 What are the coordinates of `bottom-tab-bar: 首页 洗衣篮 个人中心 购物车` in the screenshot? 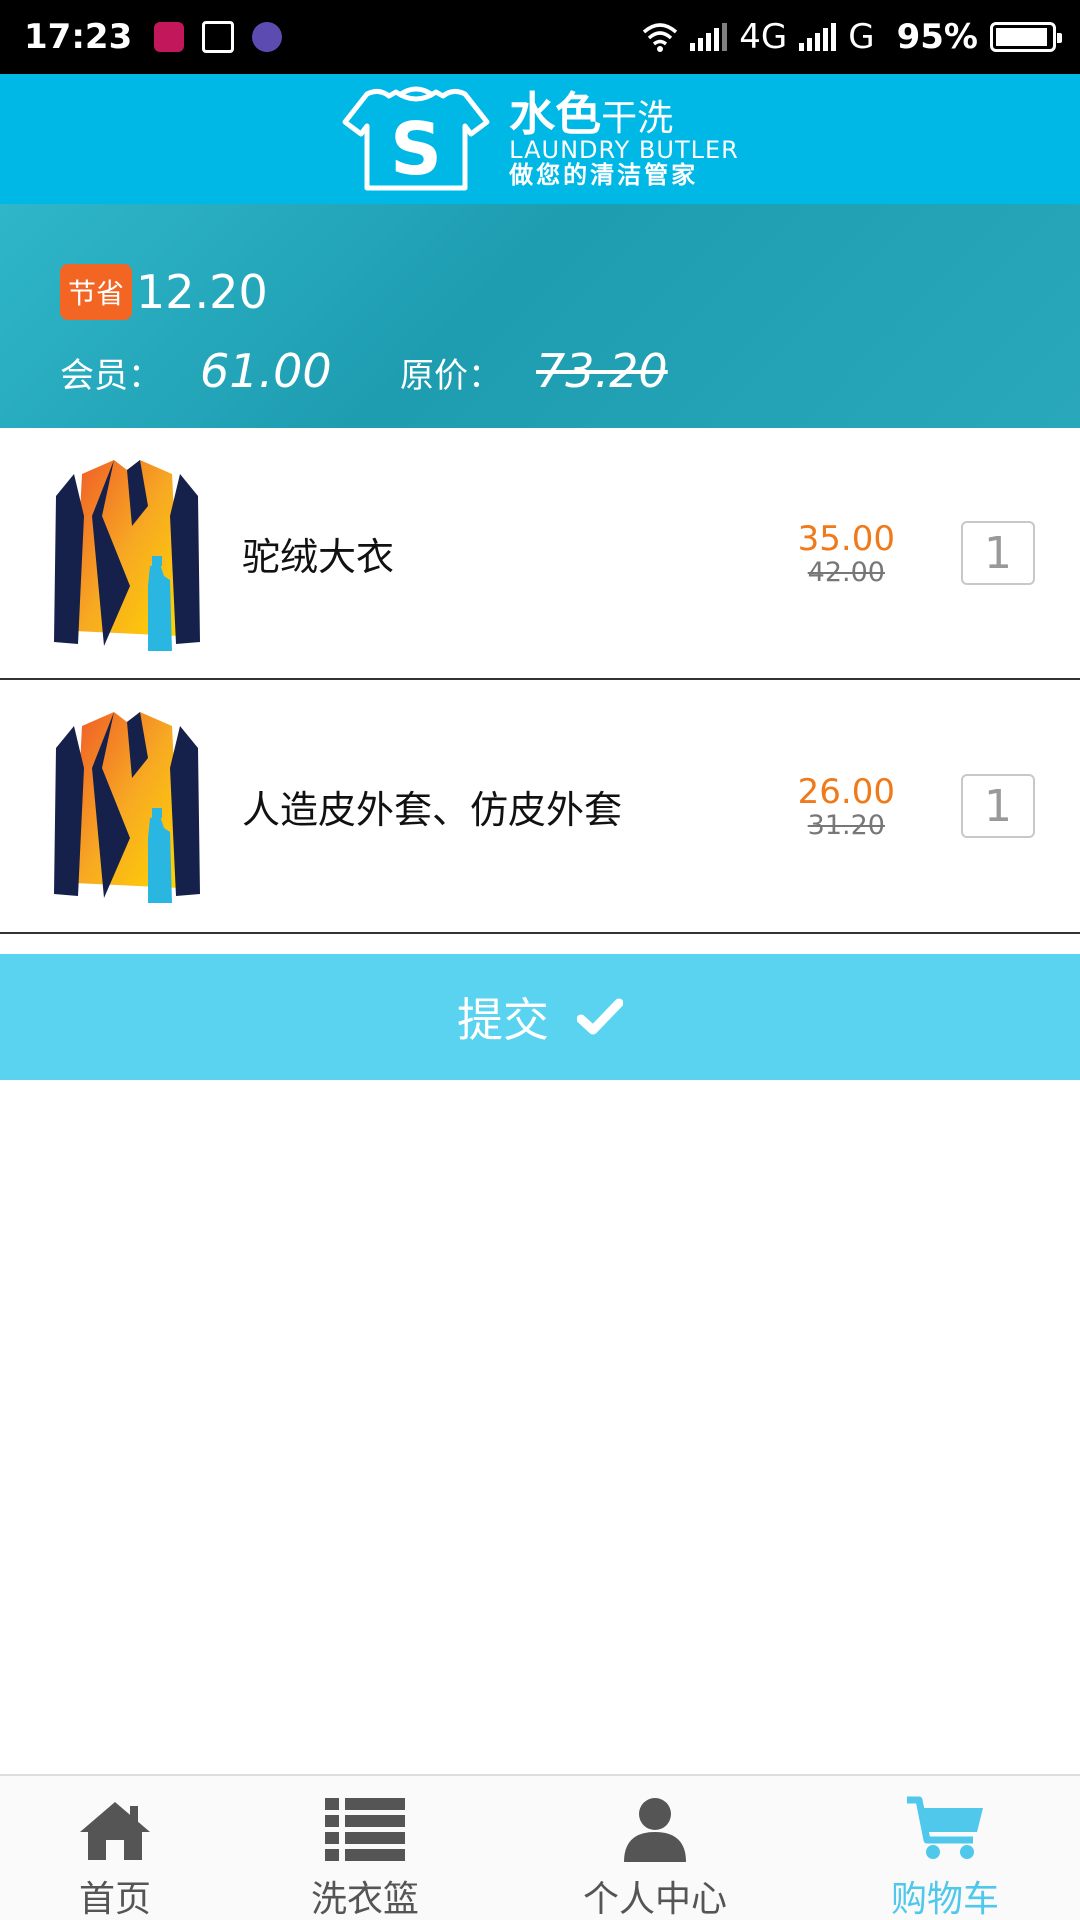 It's located at (540, 1847).